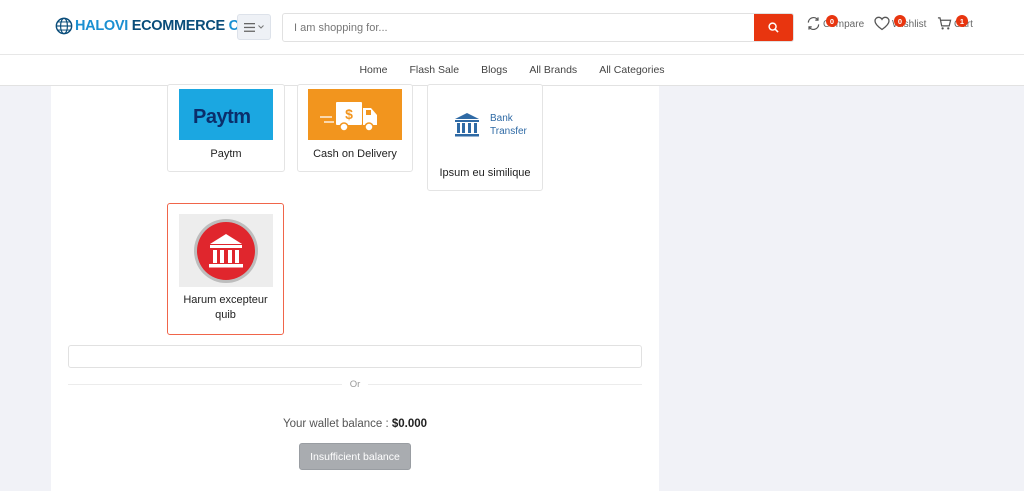  What do you see at coordinates (491, 125) in the screenshot?
I see `bank-icon: Bank Transfer` at bounding box center [491, 125].